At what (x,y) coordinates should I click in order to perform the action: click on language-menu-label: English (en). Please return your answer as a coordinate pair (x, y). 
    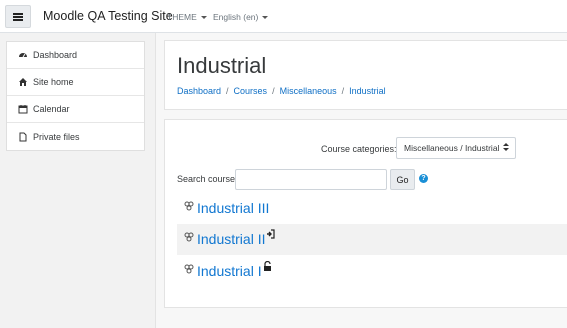
    Looking at the image, I should click on (236, 17).